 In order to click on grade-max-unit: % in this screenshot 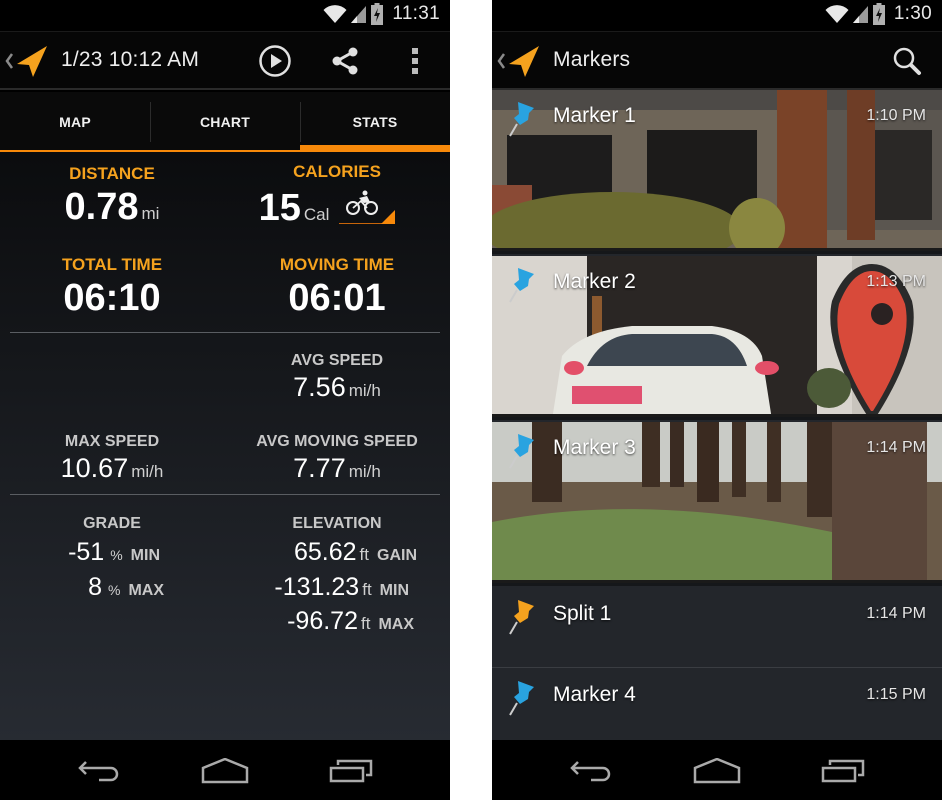, I will do `click(114, 590)`.